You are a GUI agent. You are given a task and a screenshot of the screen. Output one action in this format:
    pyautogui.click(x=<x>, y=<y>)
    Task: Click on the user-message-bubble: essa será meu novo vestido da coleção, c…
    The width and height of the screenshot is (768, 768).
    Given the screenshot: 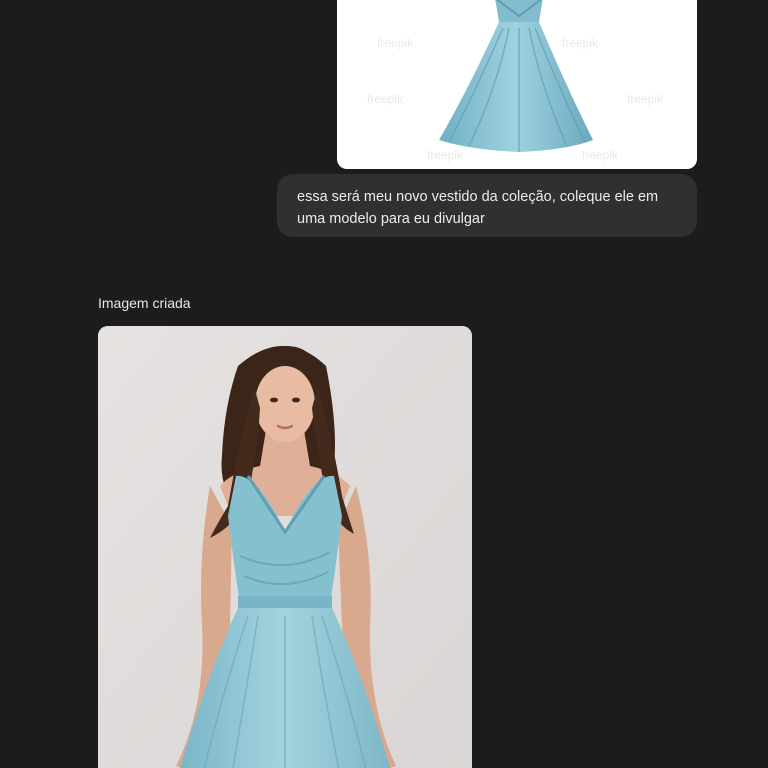 What is the action you would take?
    pyautogui.click(x=487, y=205)
    